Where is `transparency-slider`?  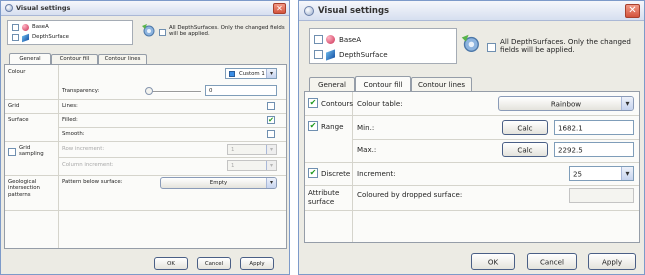
transparency-slider is located at coordinates (173, 92).